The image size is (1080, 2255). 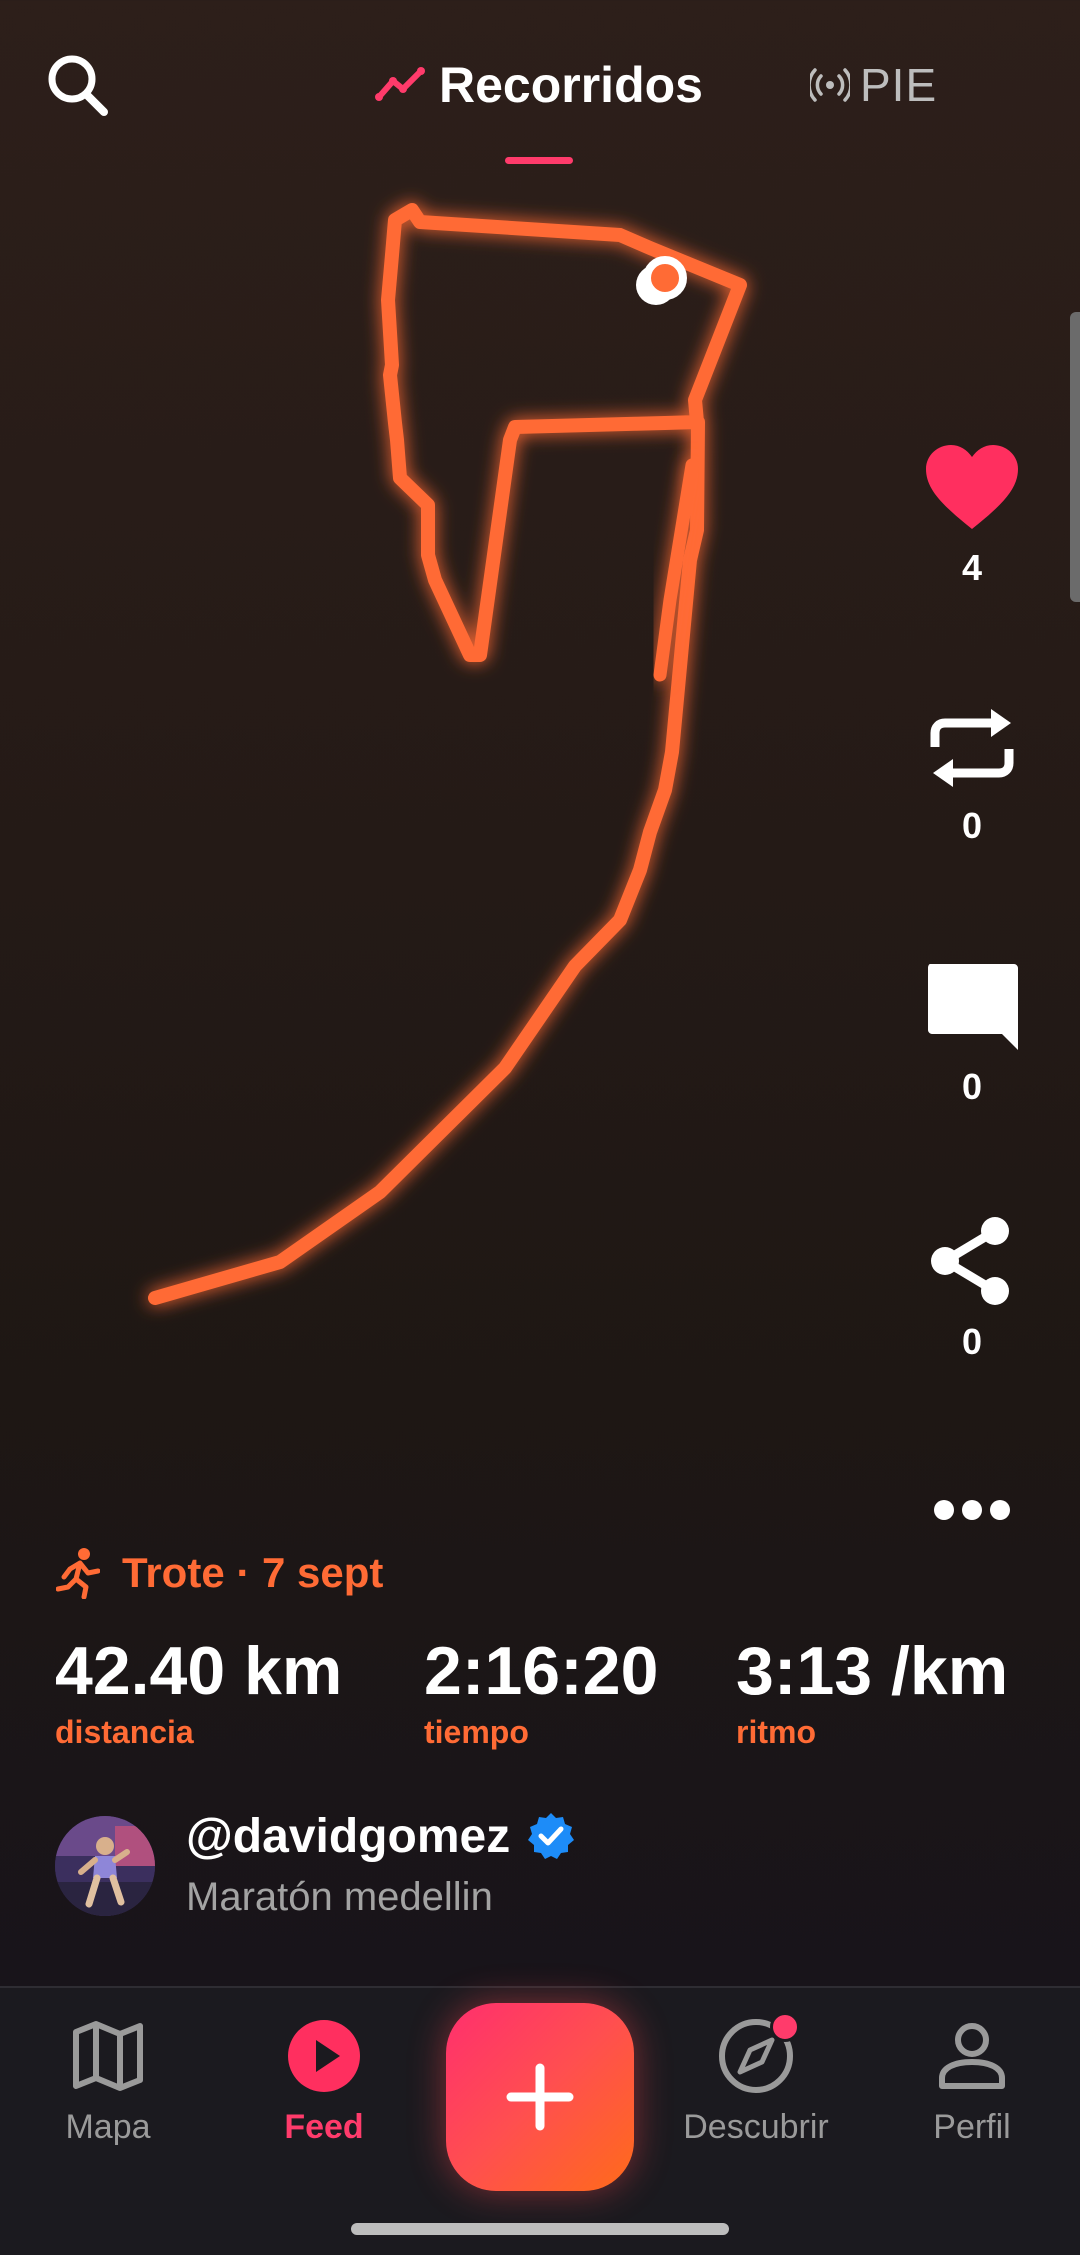 I want to click on distance-value: 42.40 km, so click(x=199, y=1671).